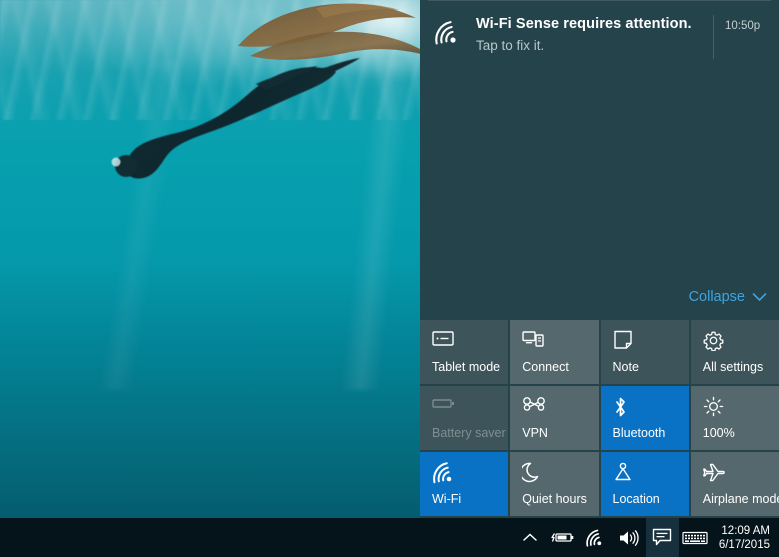  I want to click on taskbar-clock: 12:09 AM 6/17/2015, so click(745, 537).